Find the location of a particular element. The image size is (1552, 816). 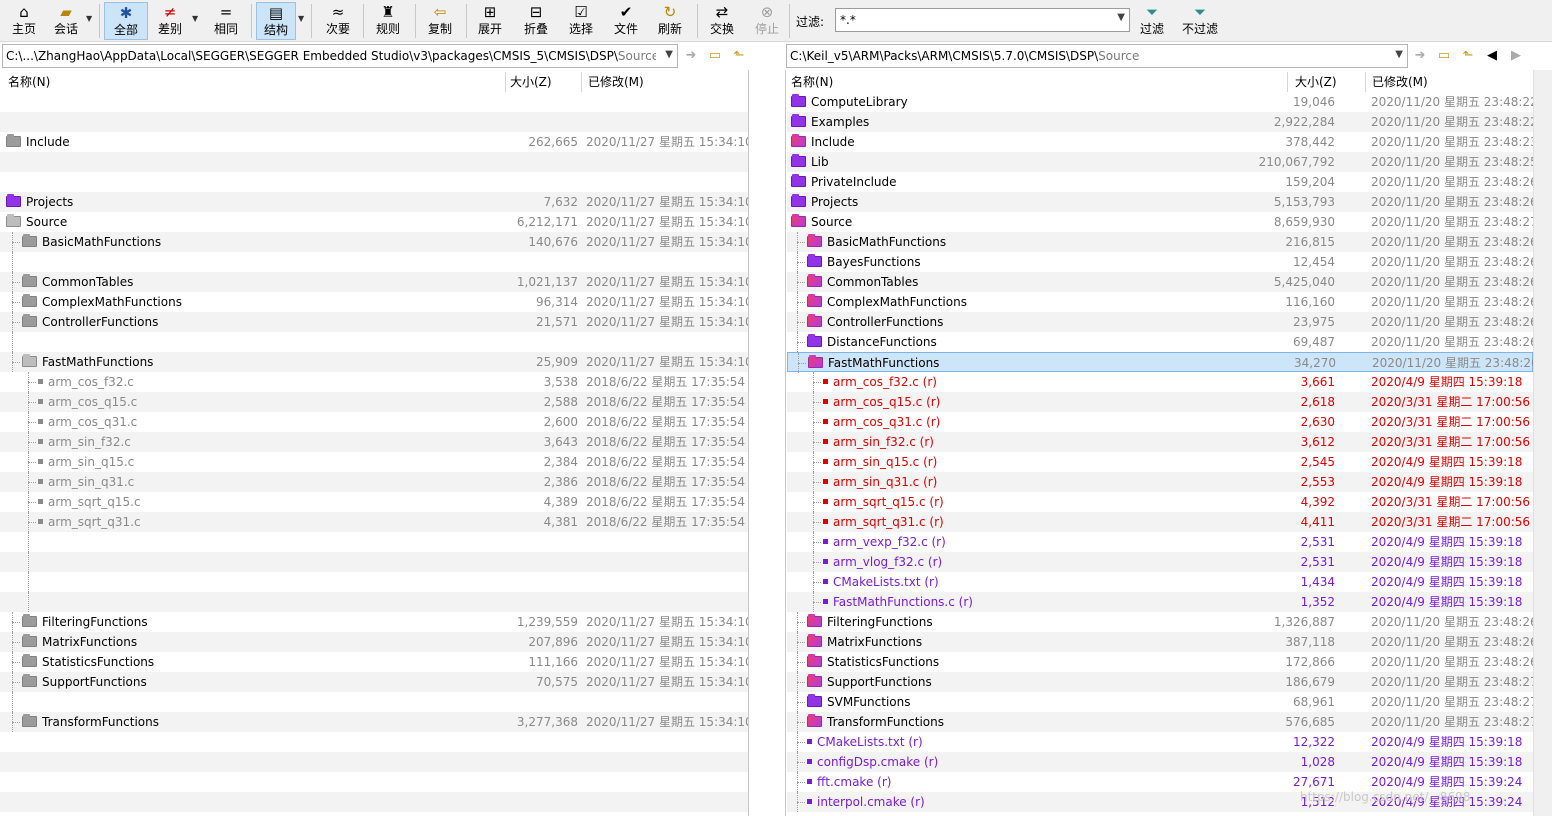

file-button: ✔ 文件 is located at coordinates (626, 21).